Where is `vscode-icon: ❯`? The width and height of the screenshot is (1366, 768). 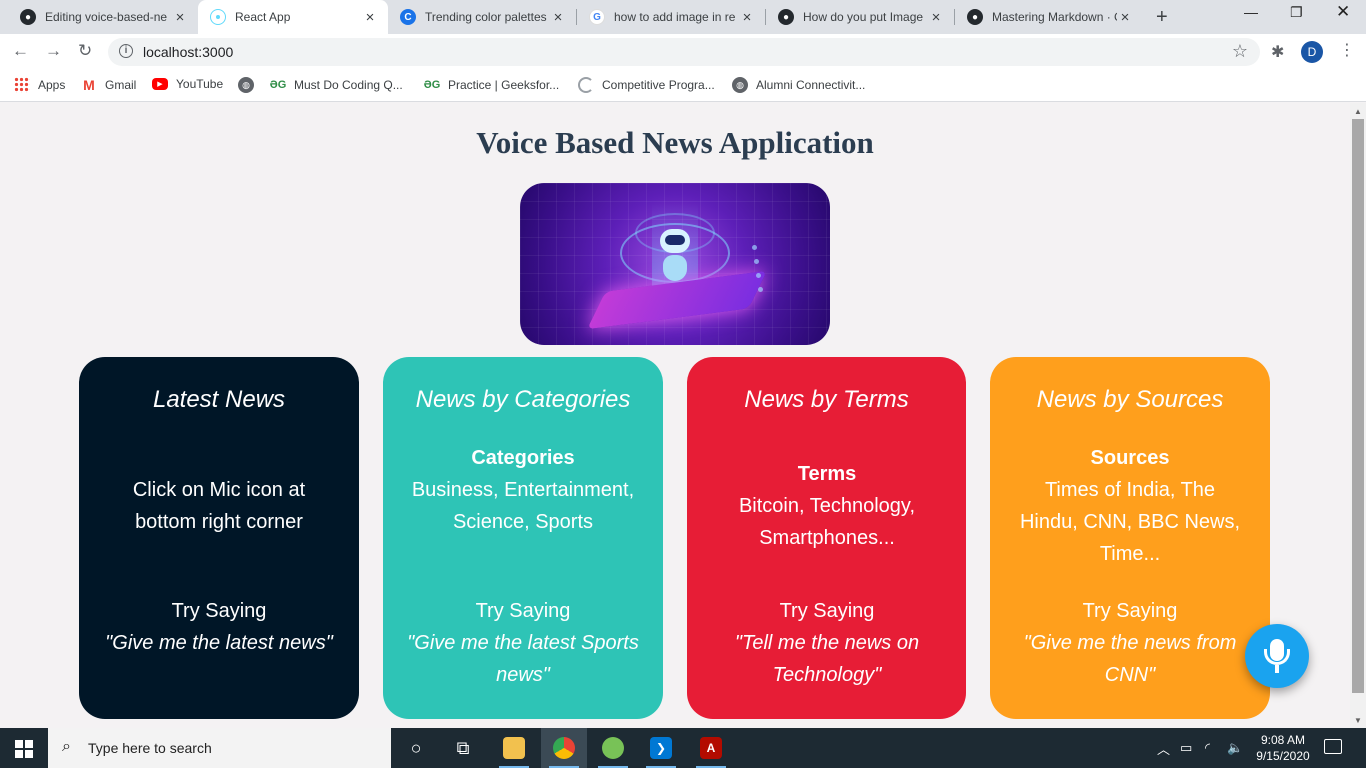
vscode-icon: ❯ is located at coordinates (661, 748).